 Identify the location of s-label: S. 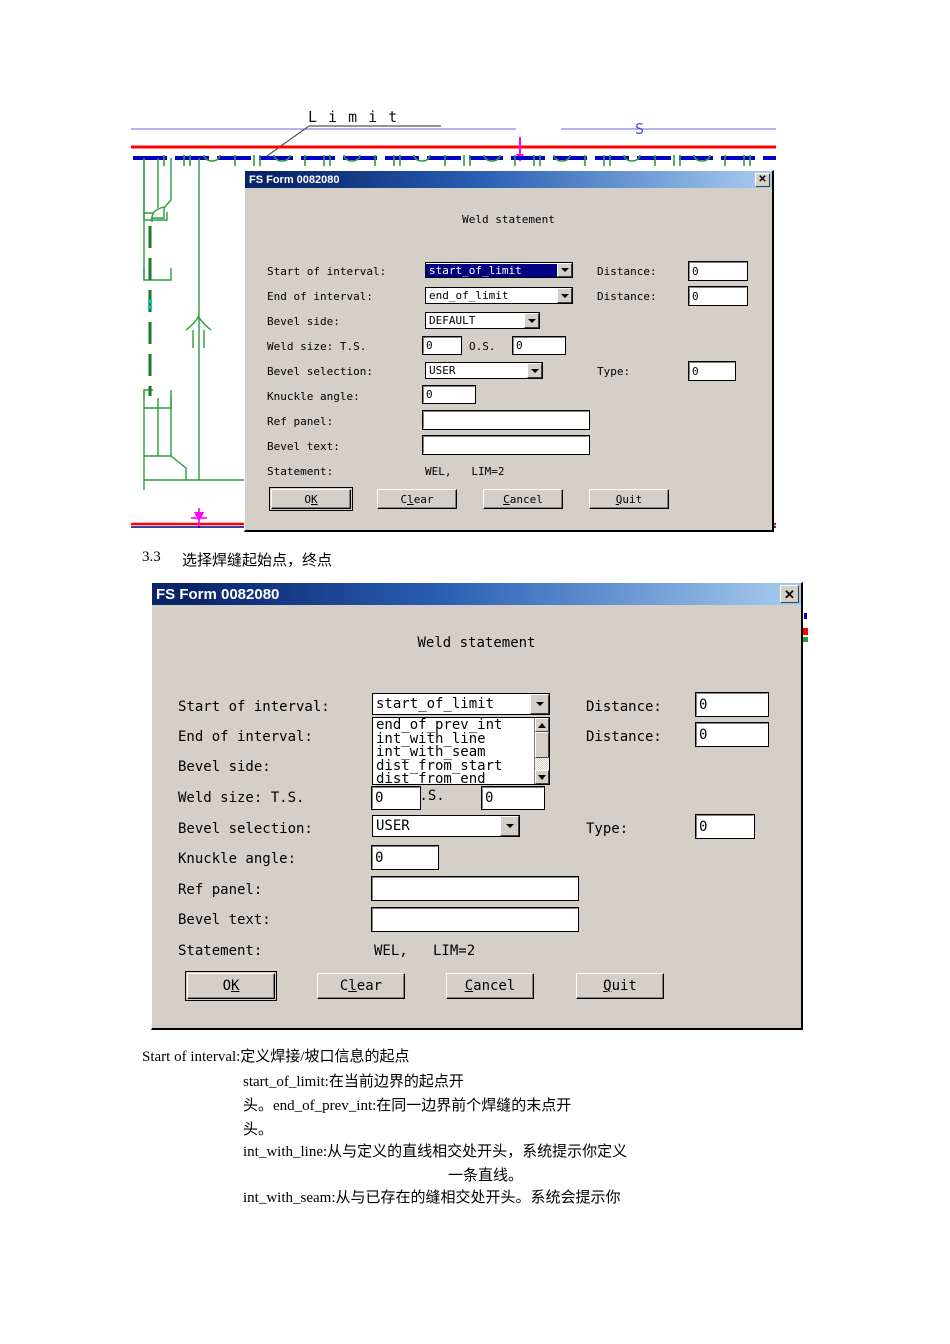
(640, 129).